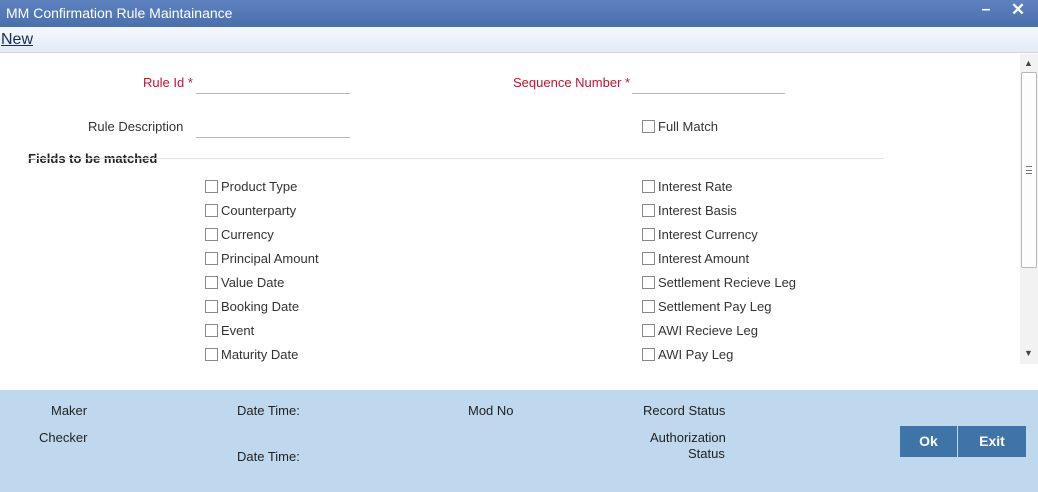 This screenshot has width=1038, height=492. What do you see at coordinates (253, 282) in the screenshot?
I see `value-date-label: Value Date` at bounding box center [253, 282].